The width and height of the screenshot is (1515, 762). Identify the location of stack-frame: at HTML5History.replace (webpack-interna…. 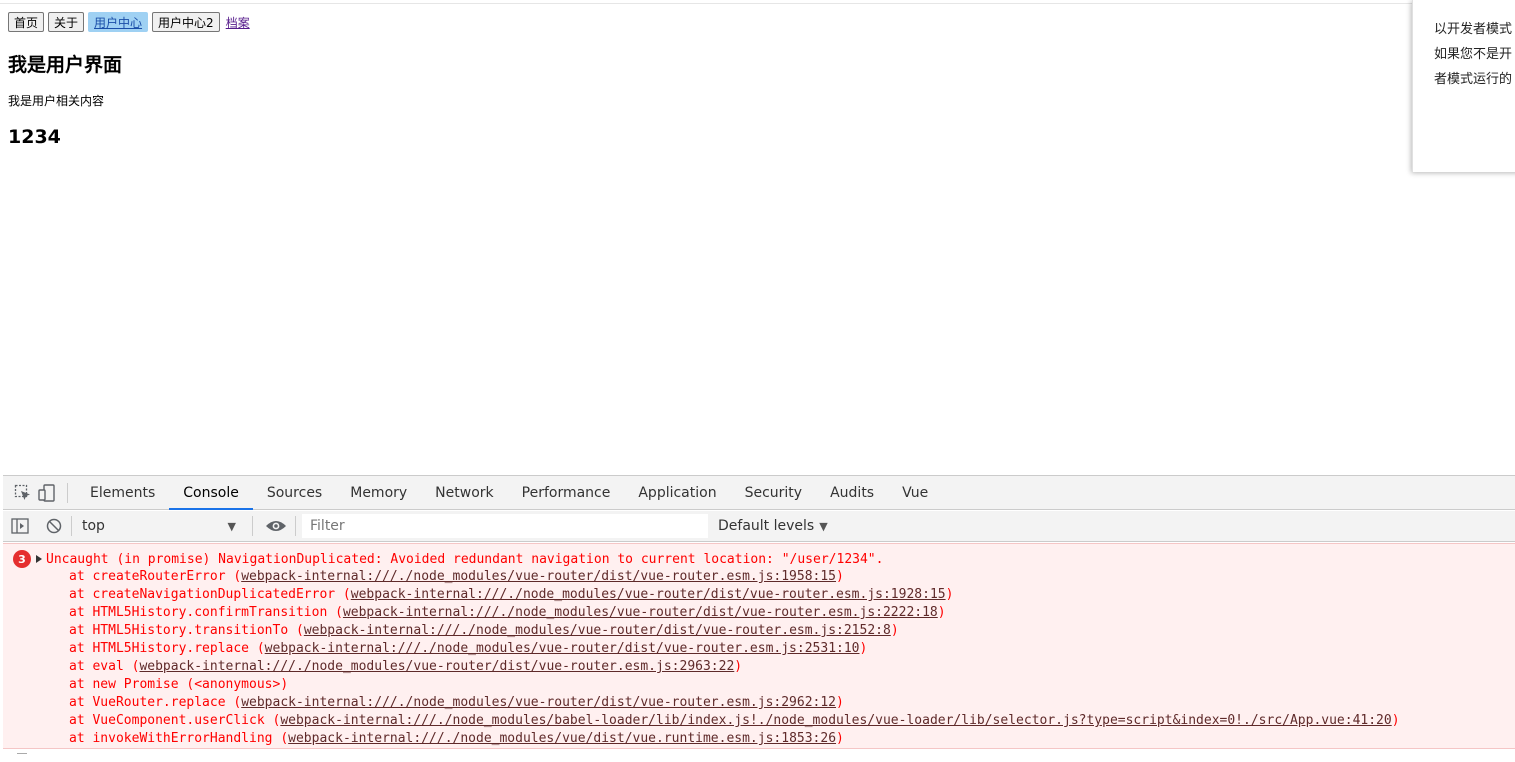
(734, 649).